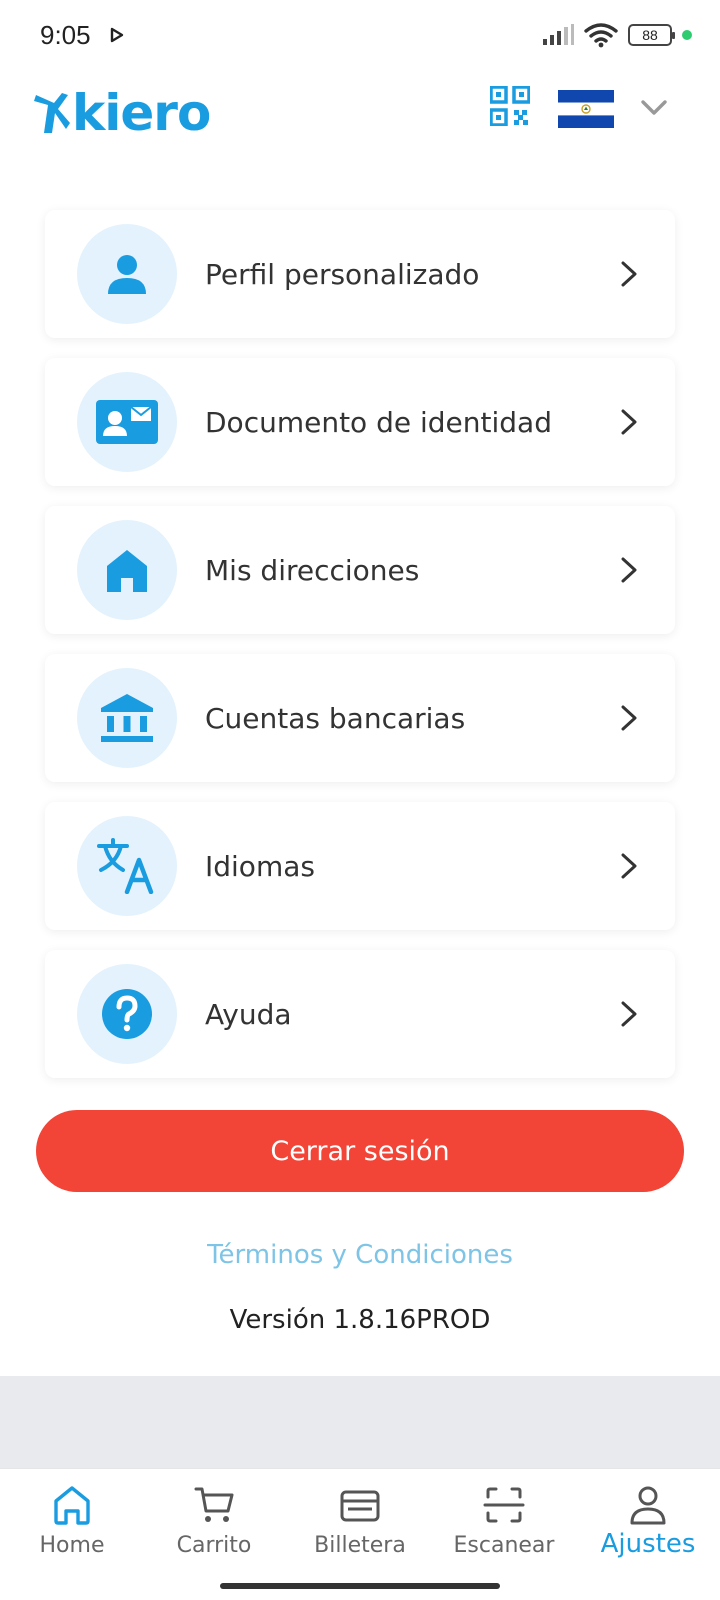 The image size is (720, 1600). Describe the element at coordinates (117, 35) in the screenshot. I see `play-icon` at that location.